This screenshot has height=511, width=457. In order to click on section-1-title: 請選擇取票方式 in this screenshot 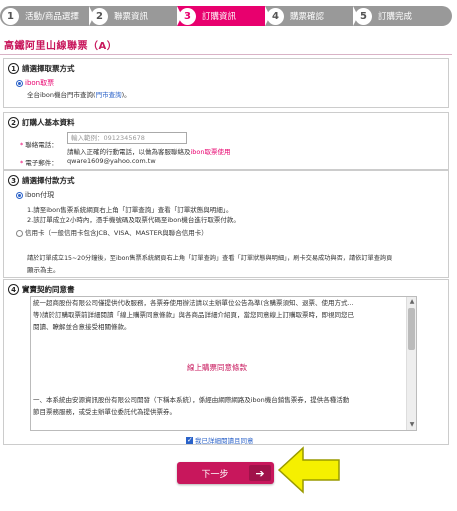, I will do `click(48, 68)`.